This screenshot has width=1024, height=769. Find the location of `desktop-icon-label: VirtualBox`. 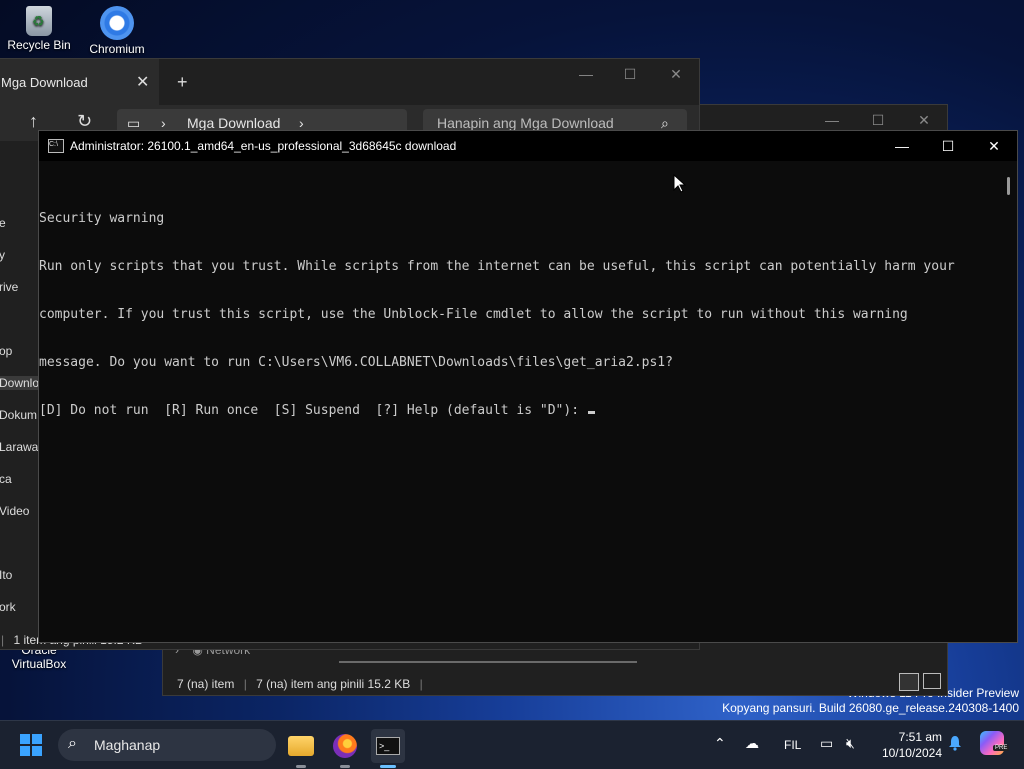

desktop-icon-label: VirtualBox is located at coordinates (39, 664).